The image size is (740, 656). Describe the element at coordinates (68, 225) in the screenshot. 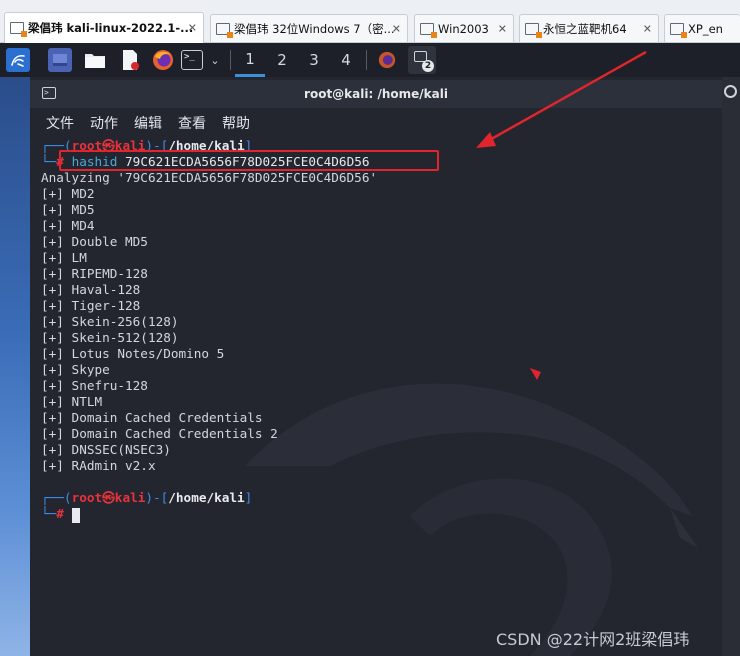

I see `output-line: [+] MD4` at that location.